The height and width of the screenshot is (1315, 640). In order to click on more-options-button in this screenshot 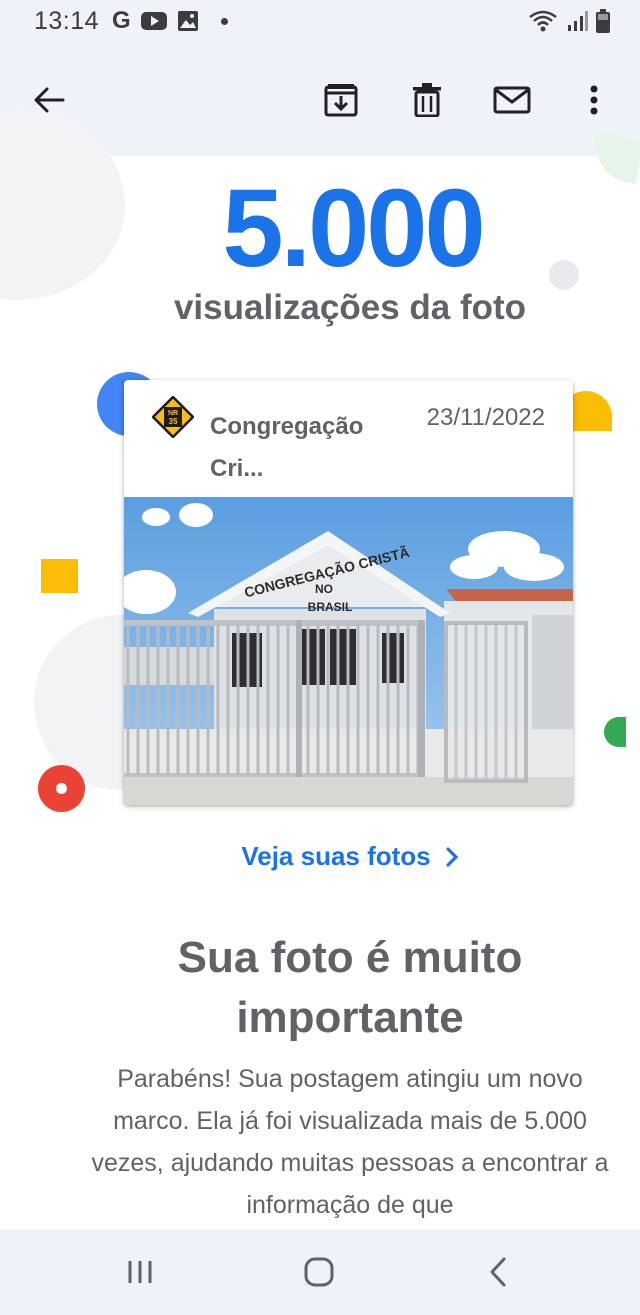, I will do `click(594, 100)`.